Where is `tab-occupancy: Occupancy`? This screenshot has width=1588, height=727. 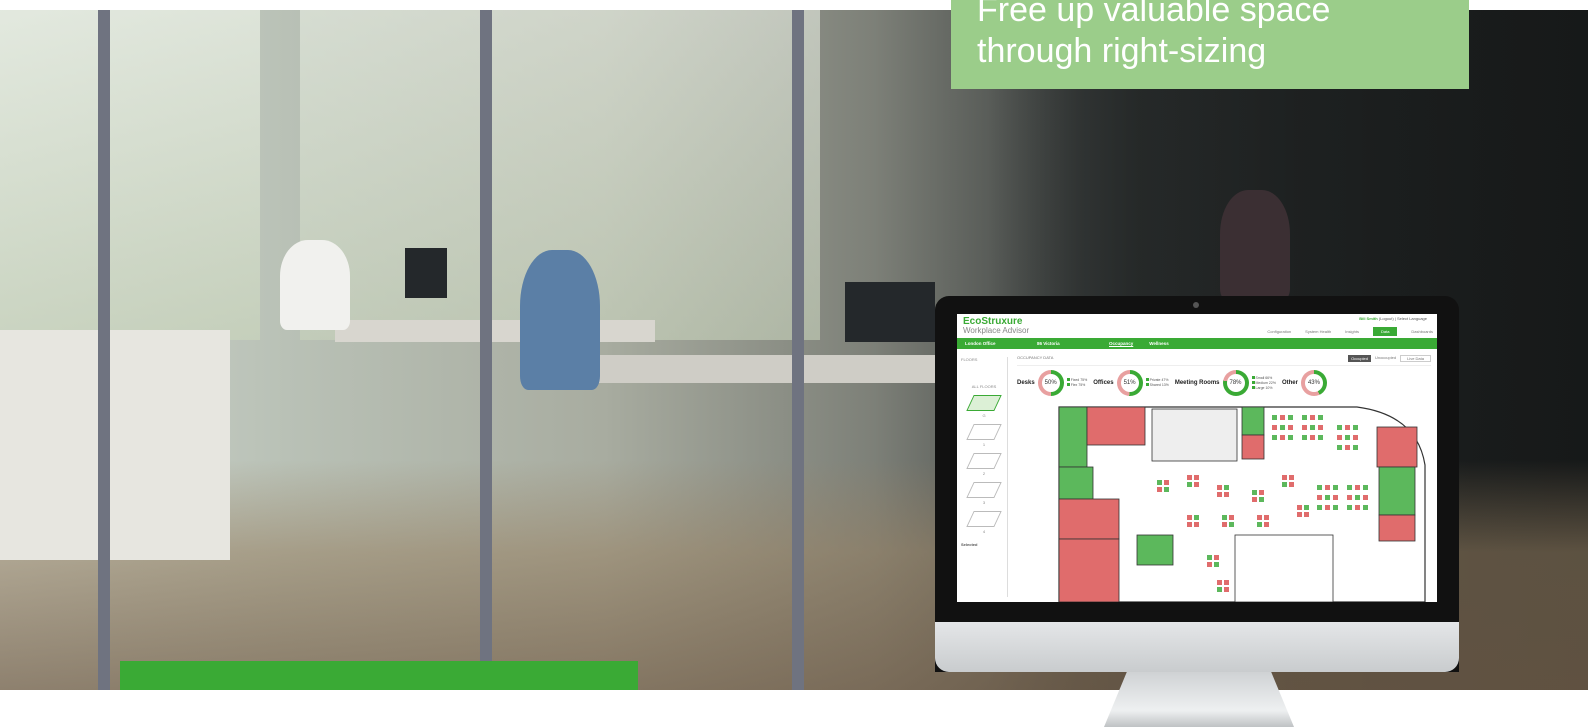 tab-occupancy: Occupancy is located at coordinates (1121, 343).